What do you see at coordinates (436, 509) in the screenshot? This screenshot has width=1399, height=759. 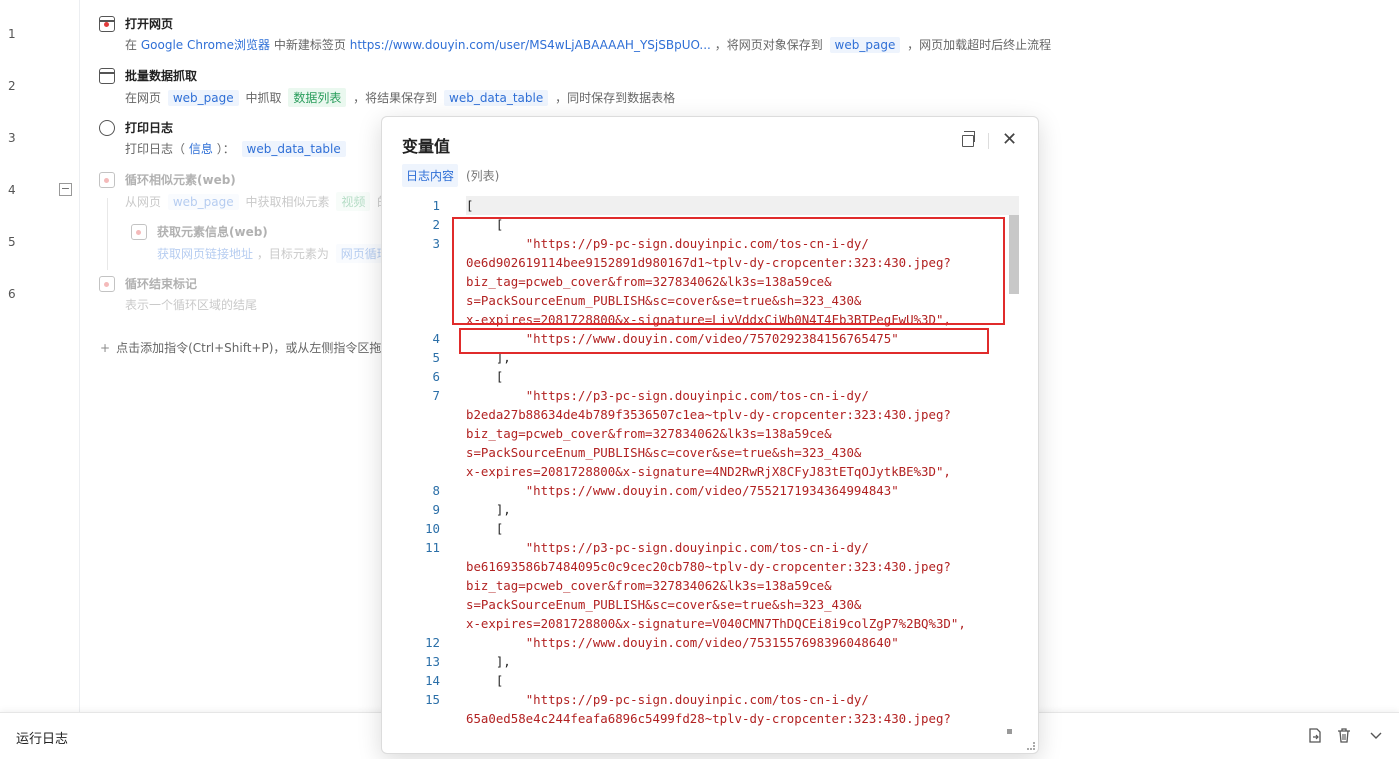 I see `code-line-number: 9` at bounding box center [436, 509].